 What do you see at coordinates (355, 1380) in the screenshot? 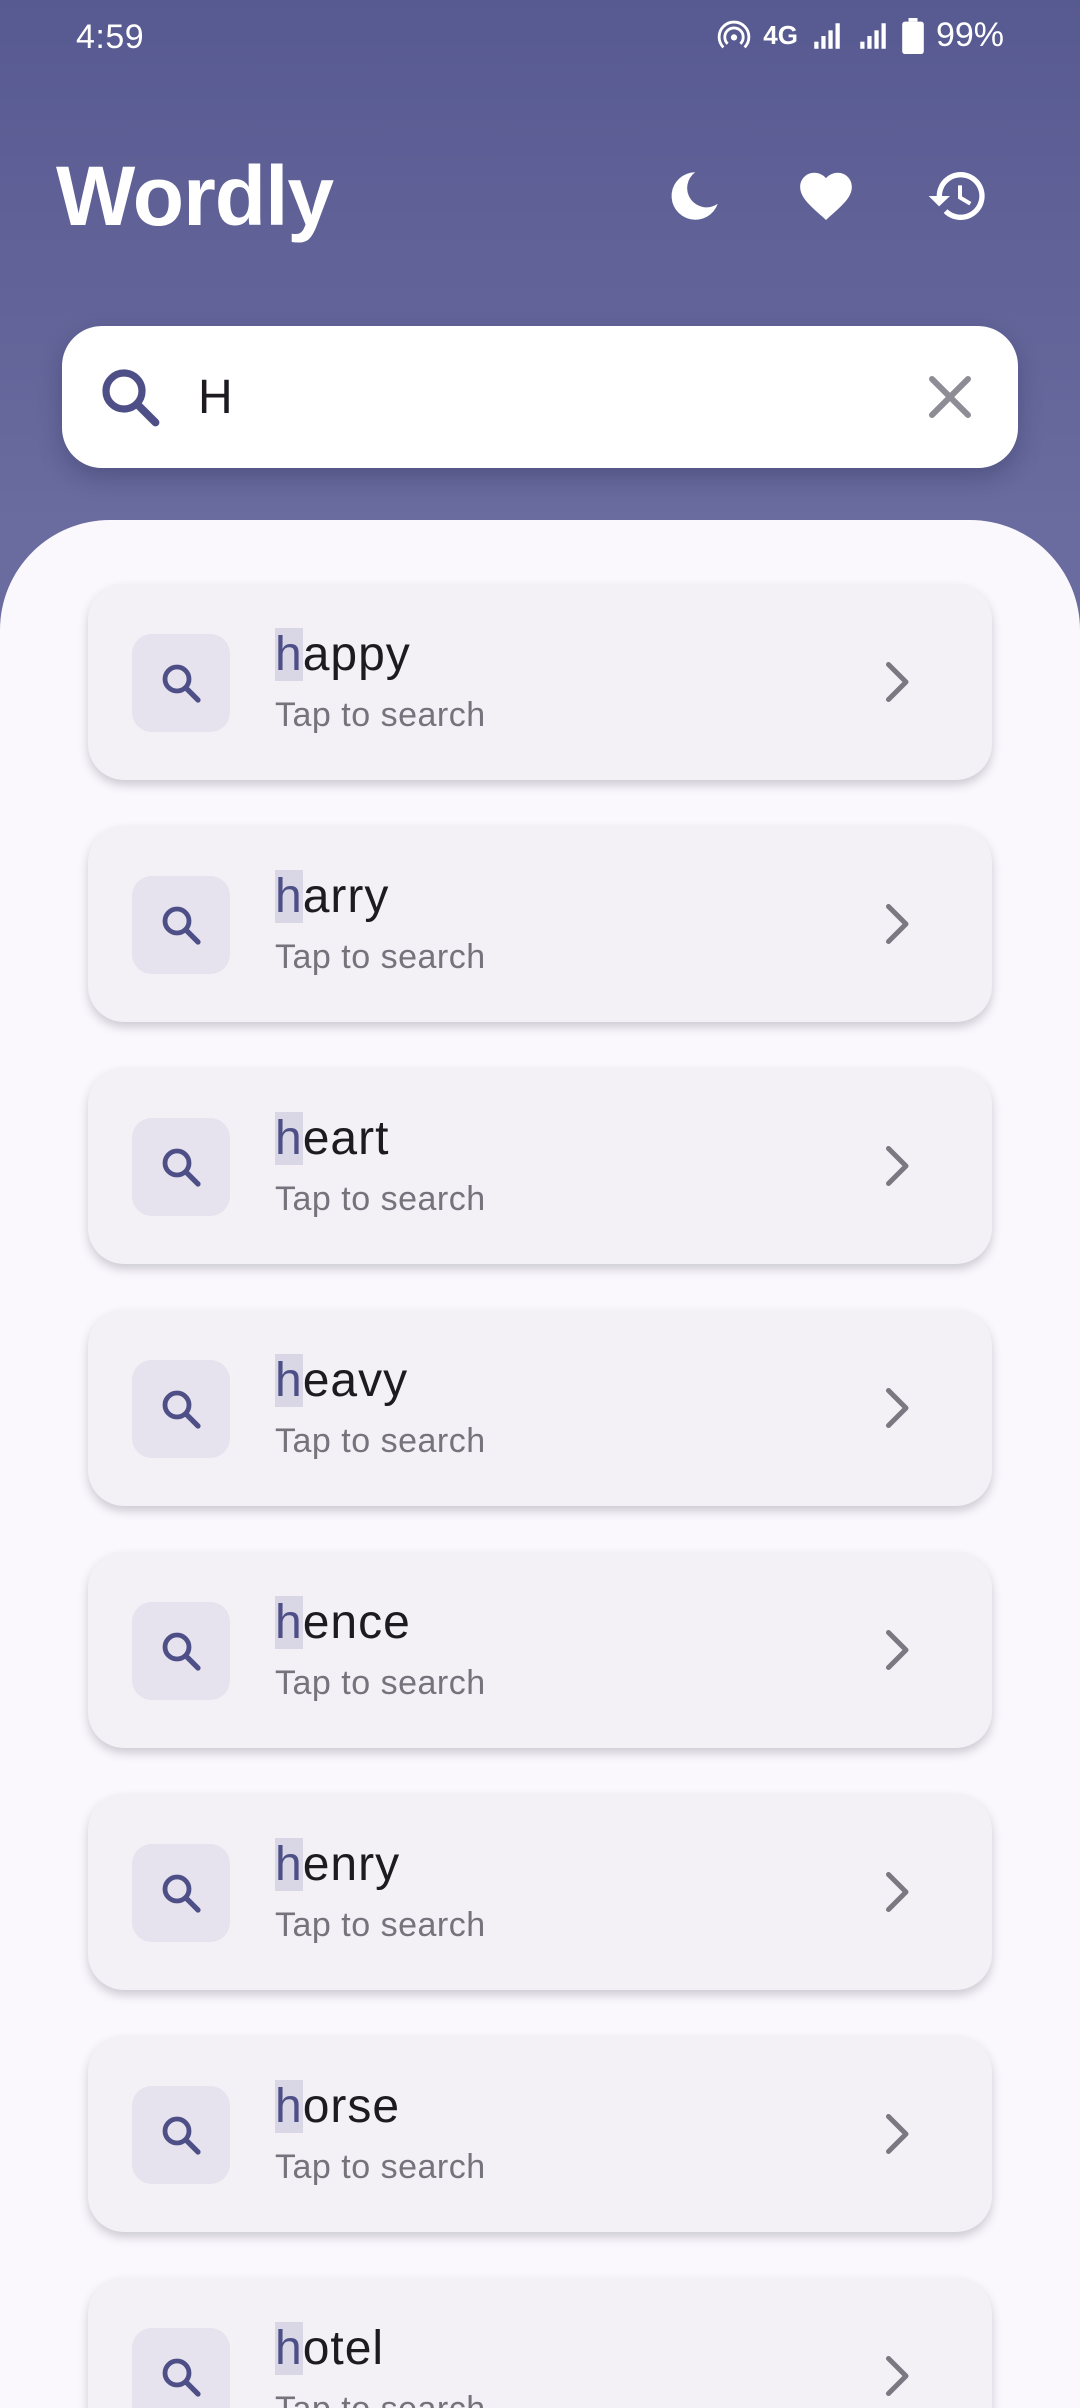
I see `word-rest: eavy` at bounding box center [355, 1380].